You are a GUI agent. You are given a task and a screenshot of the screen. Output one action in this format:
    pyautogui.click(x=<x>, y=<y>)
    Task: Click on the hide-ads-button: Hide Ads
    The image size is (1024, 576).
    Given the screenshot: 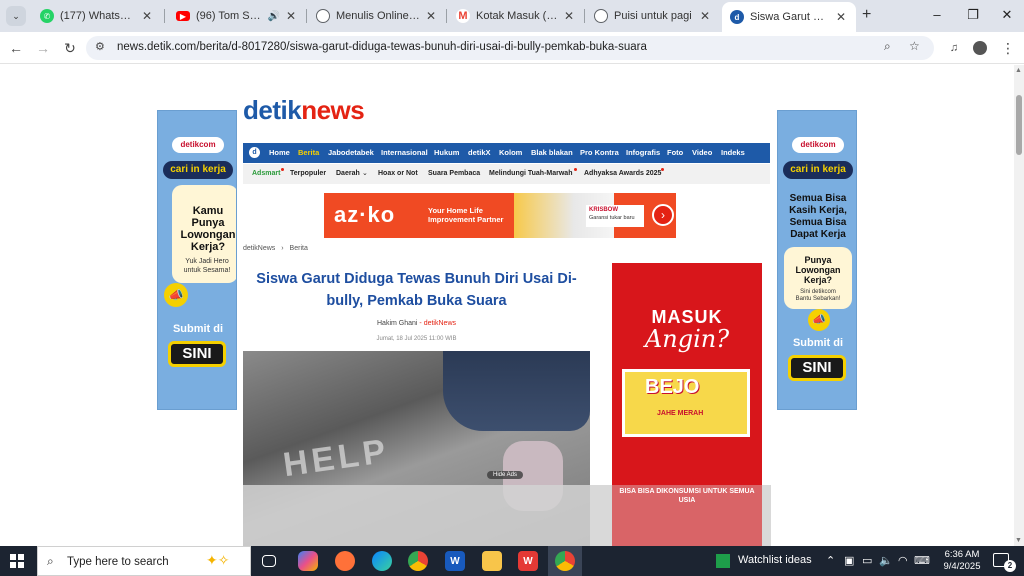 What is the action you would take?
    pyautogui.click(x=505, y=475)
    